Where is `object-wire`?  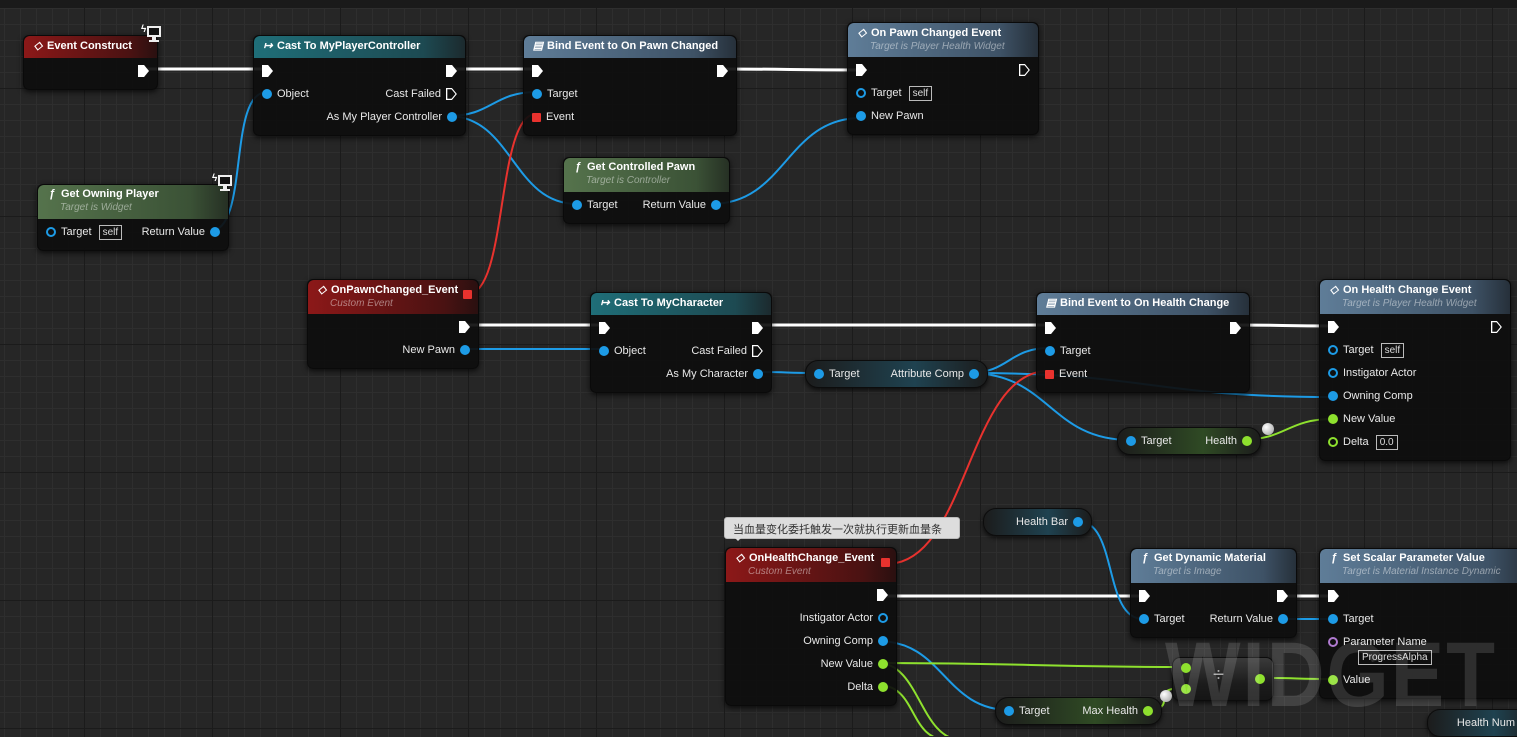 object-wire is located at coordinates (944, 675).